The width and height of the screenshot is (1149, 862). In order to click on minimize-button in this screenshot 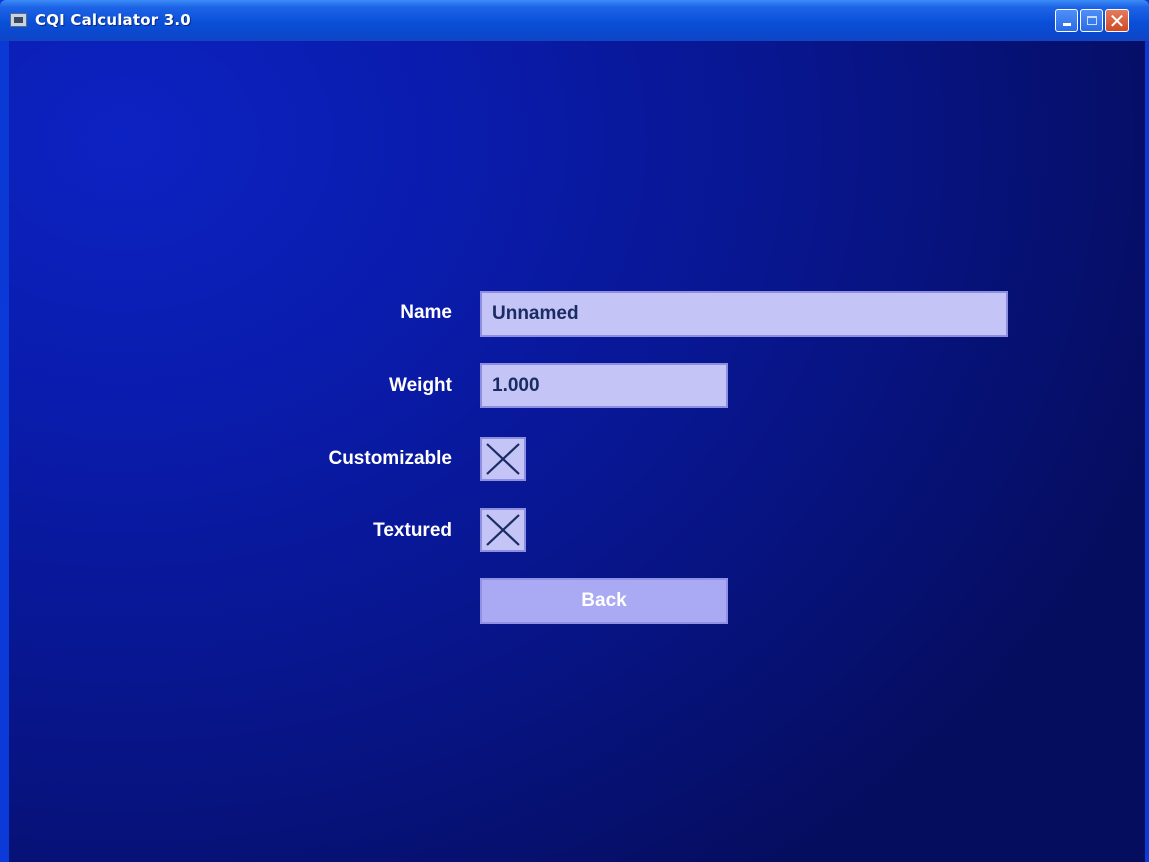, I will do `click(1066, 20)`.